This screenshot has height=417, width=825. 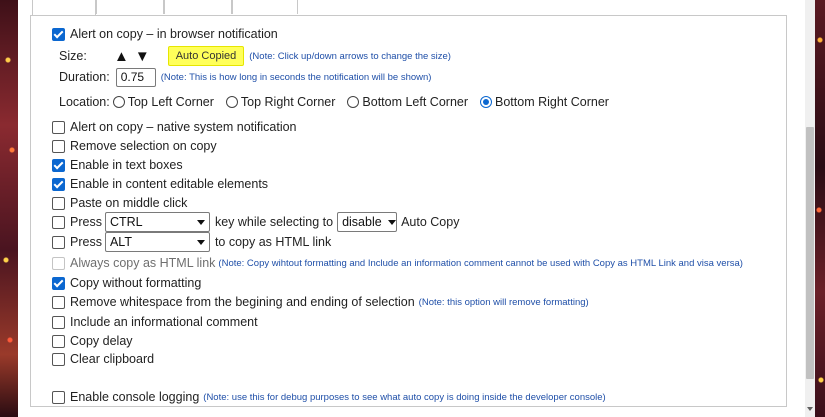 I want to click on notification-preview: Auto Copied, so click(x=206, y=56).